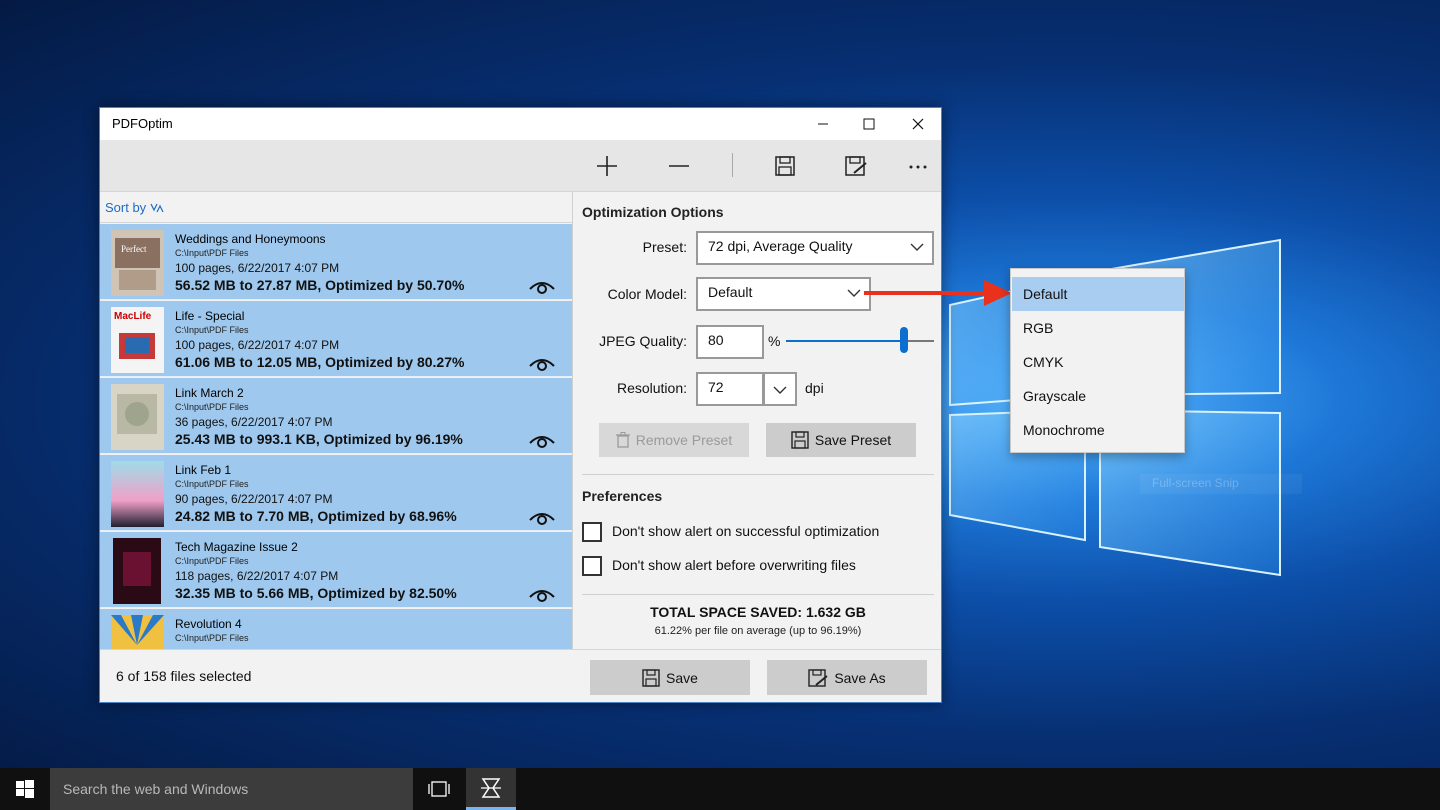 The height and width of the screenshot is (810, 1440). What do you see at coordinates (716, 387) in the screenshot?
I see `resolution-value: 72` at bounding box center [716, 387].